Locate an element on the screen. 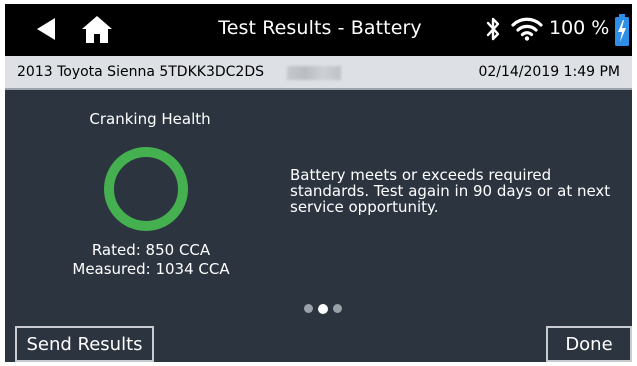 This screenshot has width=637, height=366. top-bar: Test Results - Battery 100 % is located at coordinates (318, 30).